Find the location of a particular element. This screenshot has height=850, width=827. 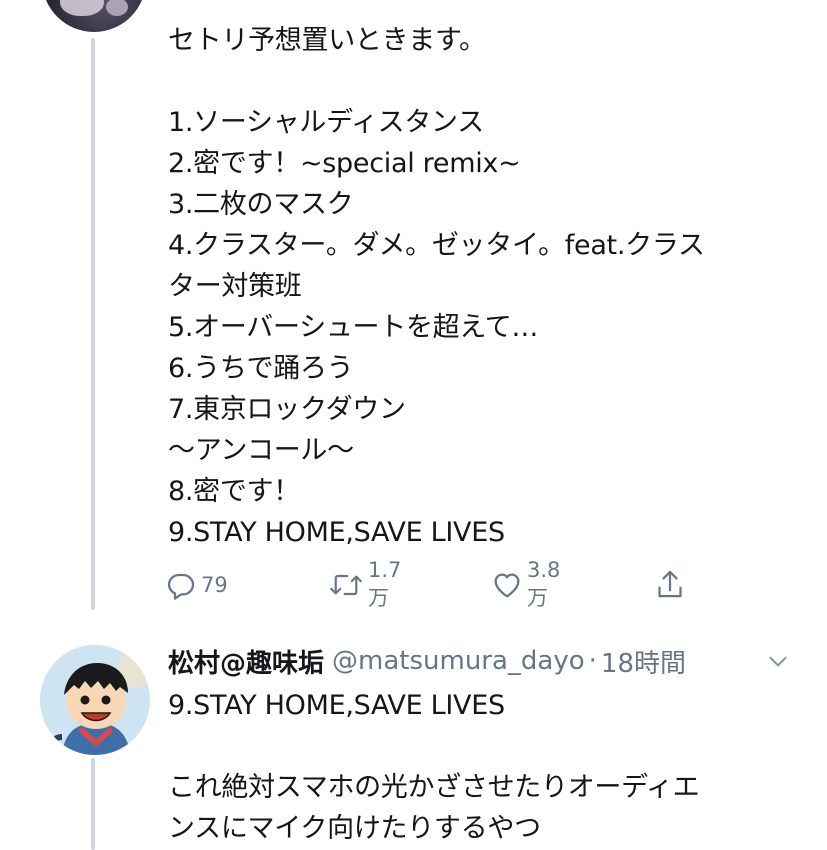

tweet-line: 4.クラスター。ダメ。ゼッタイ。feat.クラス is located at coordinates (436, 245).